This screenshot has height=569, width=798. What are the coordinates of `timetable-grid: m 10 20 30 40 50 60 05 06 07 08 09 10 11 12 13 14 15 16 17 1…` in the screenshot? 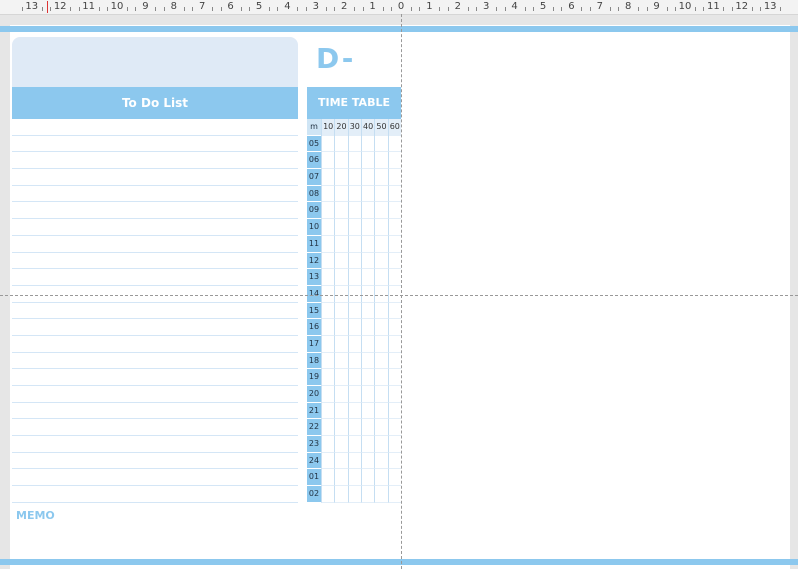 It's located at (354, 311).